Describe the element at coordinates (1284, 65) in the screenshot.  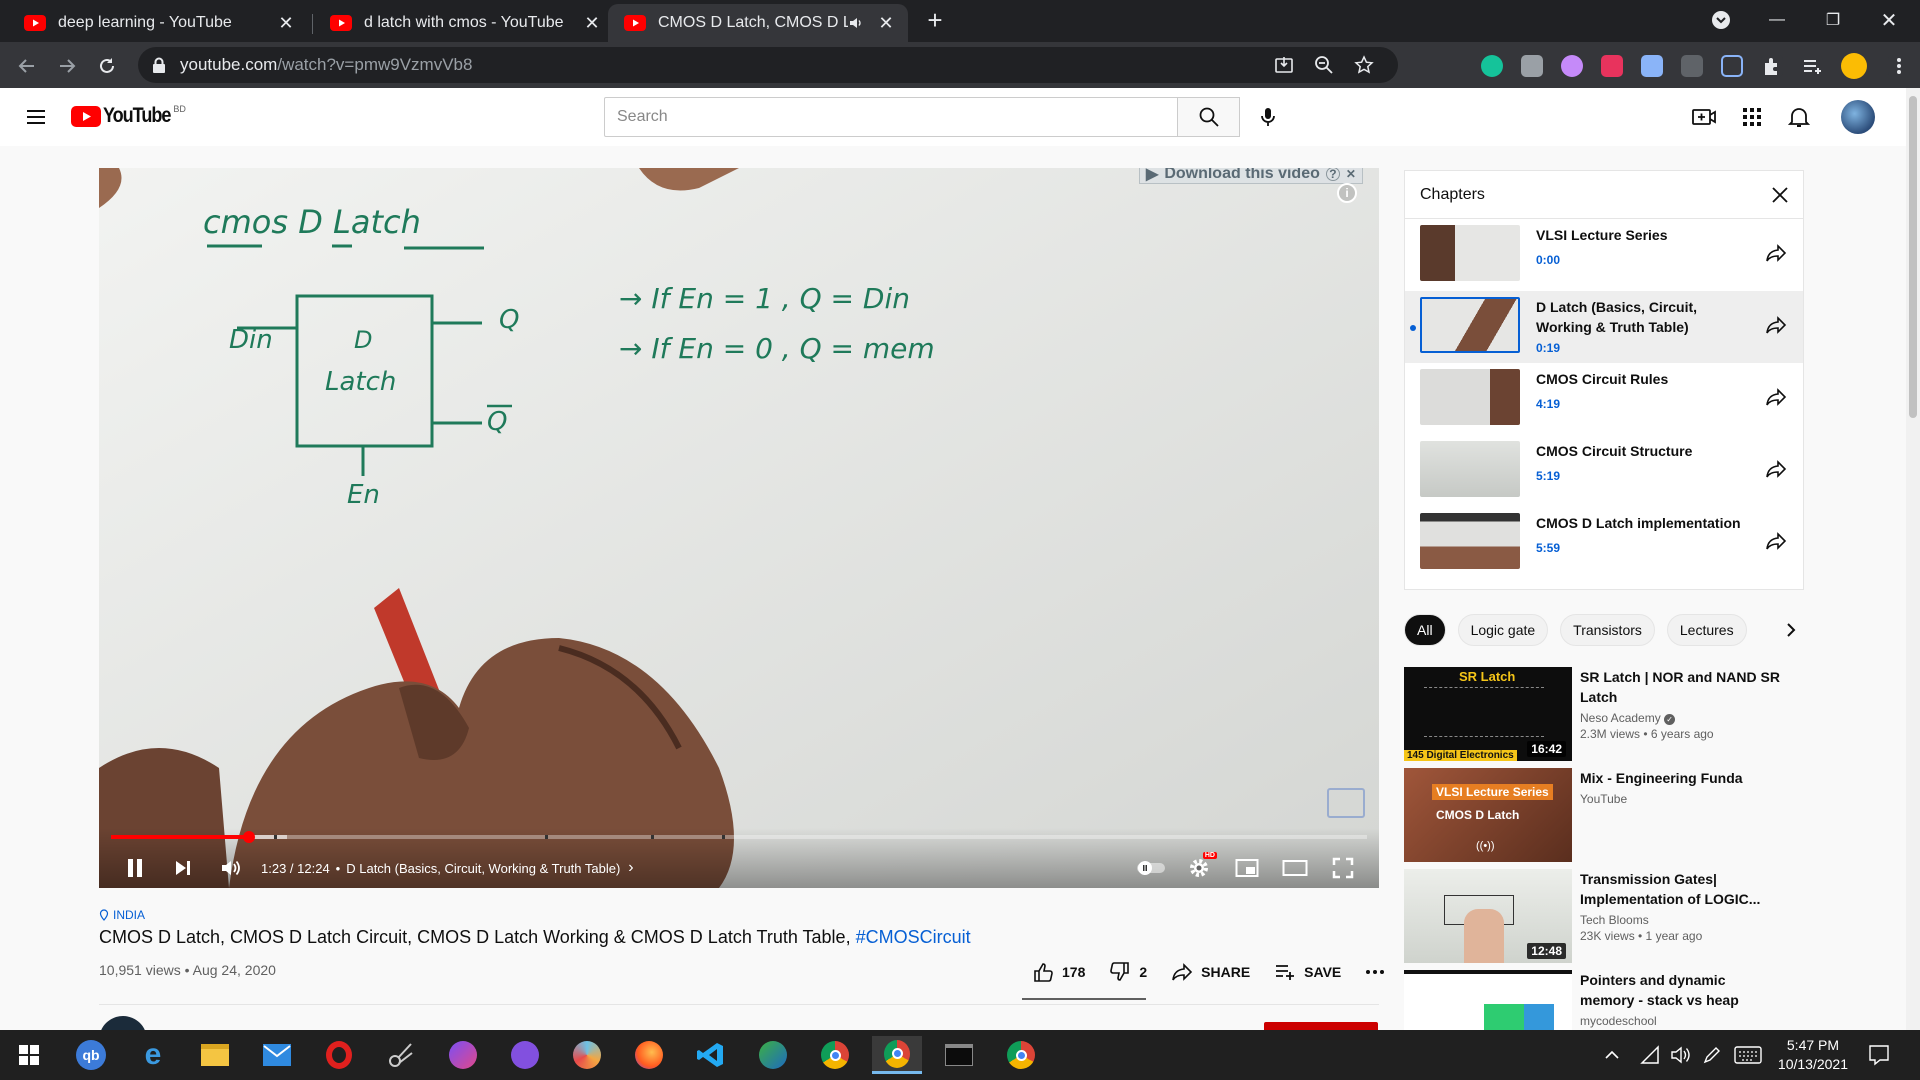
I see `install-app-icon` at that location.